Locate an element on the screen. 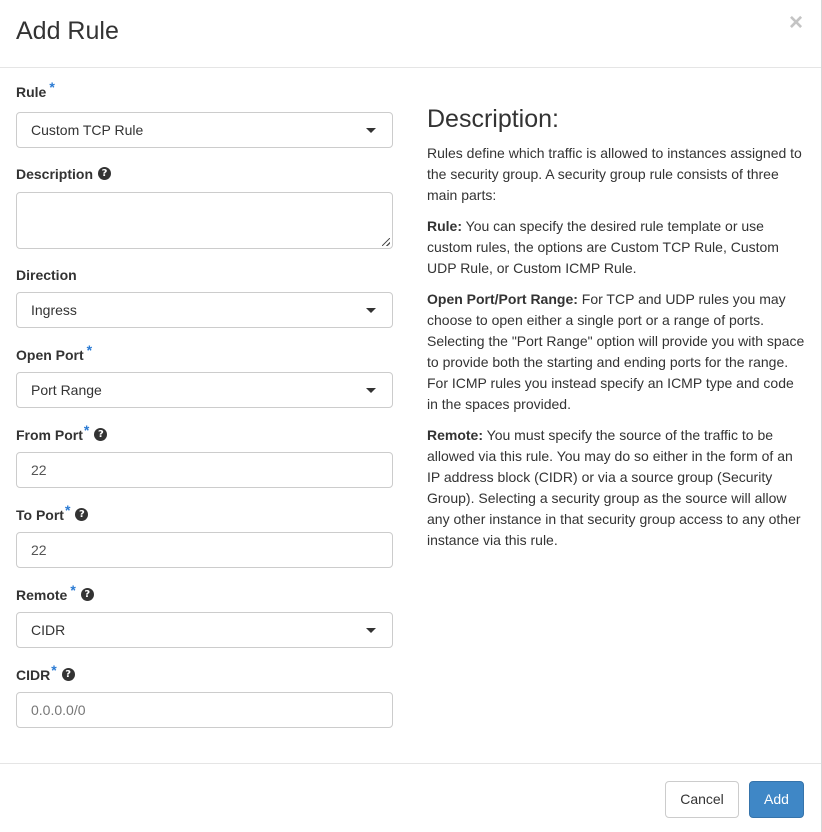  cidr-label: CIDR * ? is located at coordinates (204, 673).